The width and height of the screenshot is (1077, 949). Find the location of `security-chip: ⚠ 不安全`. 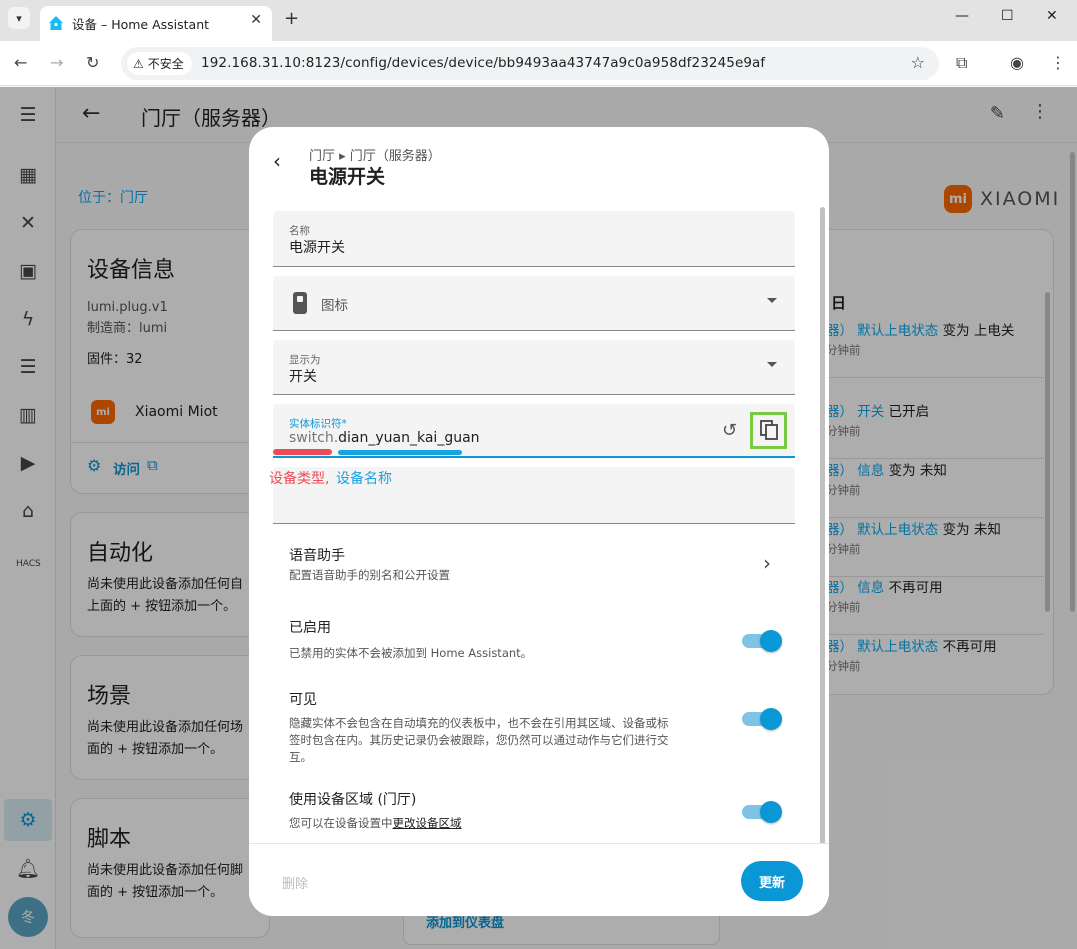

security-chip: ⚠ 不安全 is located at coordinates (159, 63).